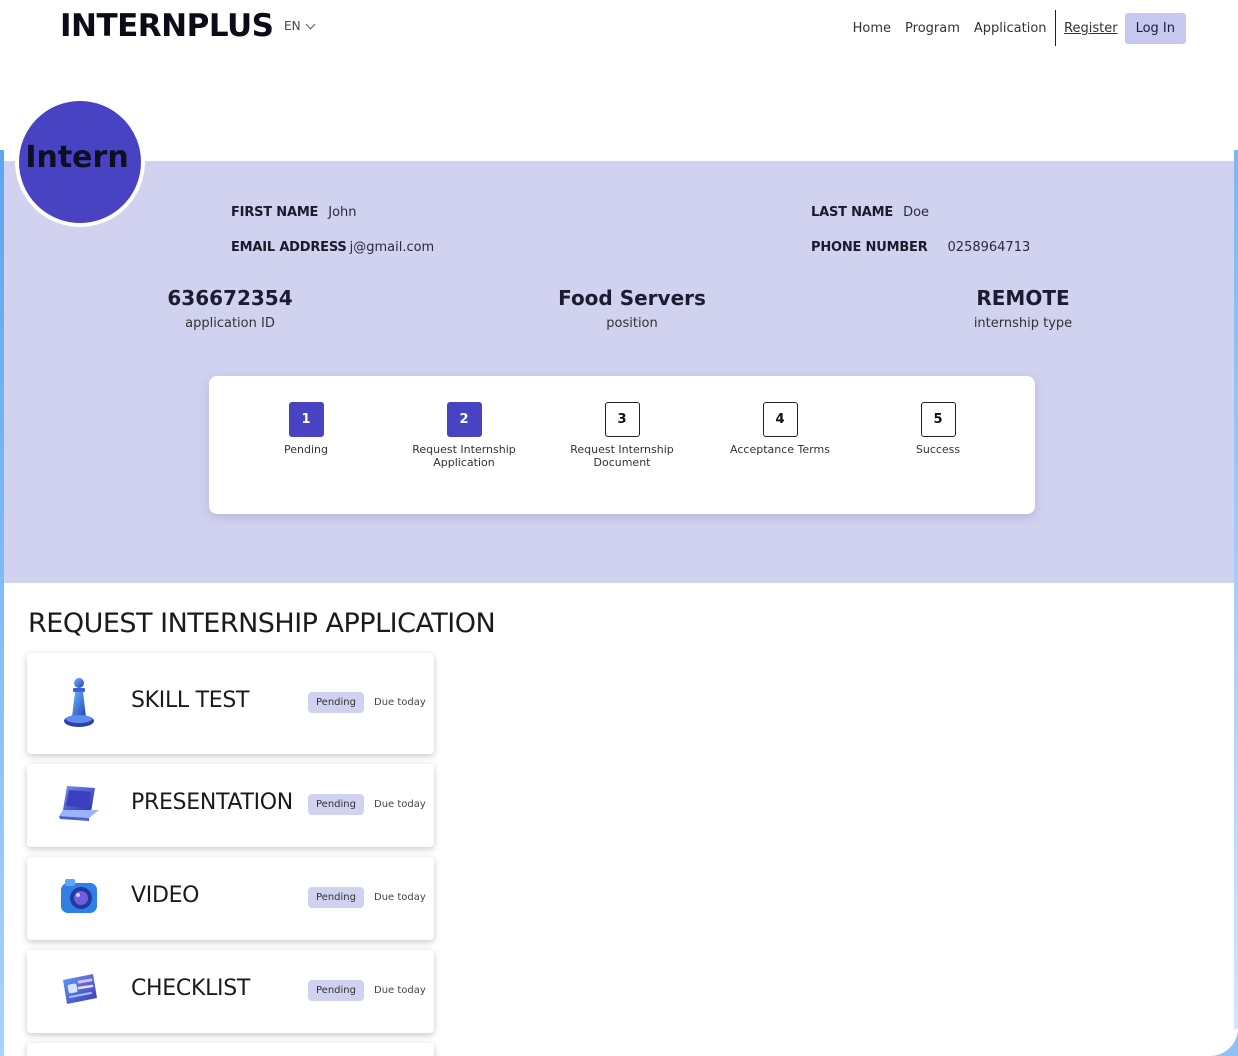  I want to click on first-name-field: FIRST NAME John, so click(294, 212).